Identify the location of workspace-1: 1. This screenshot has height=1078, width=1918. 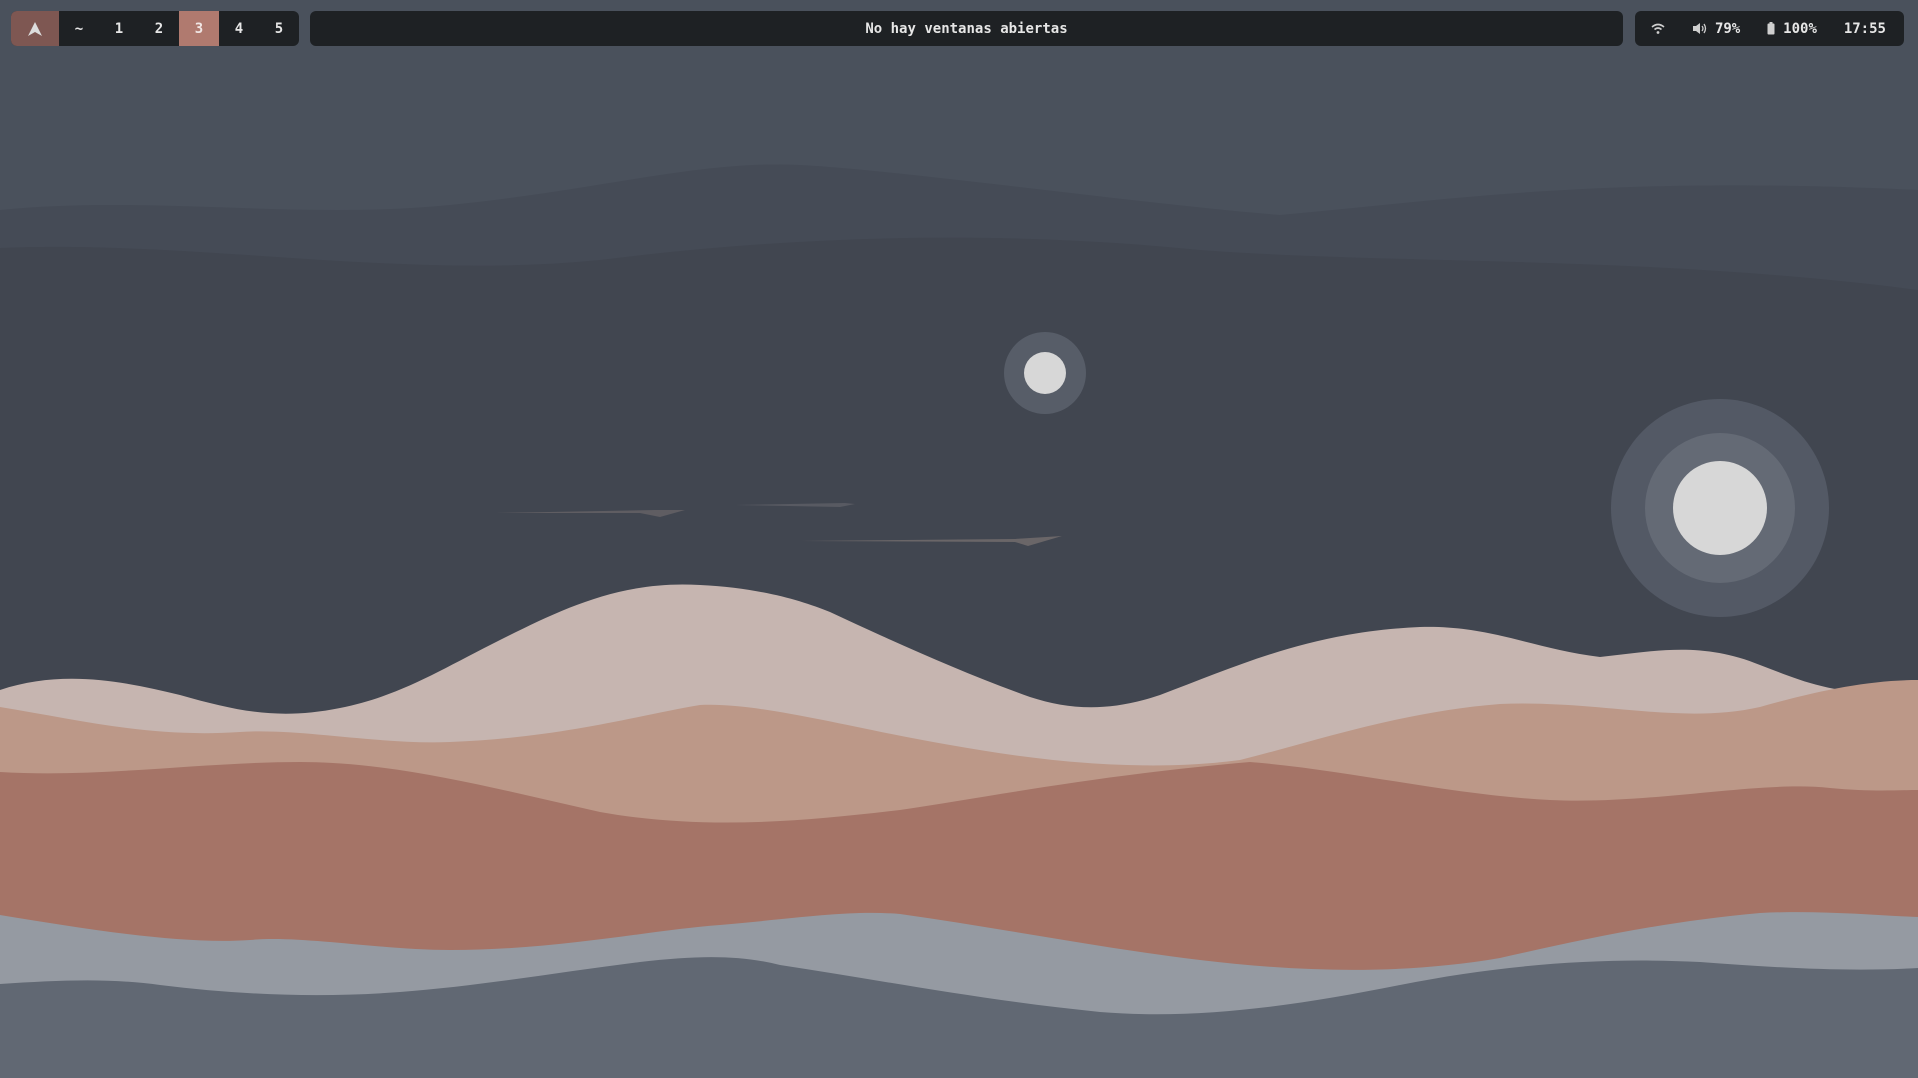
(119, 28).